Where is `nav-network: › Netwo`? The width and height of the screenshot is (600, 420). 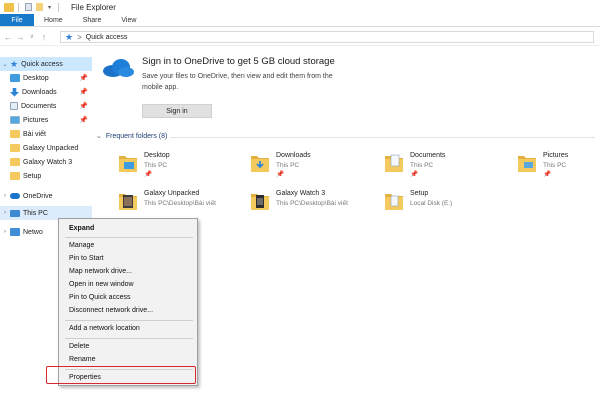
nav-network: › Netwo is located at coordinates (29, 232).